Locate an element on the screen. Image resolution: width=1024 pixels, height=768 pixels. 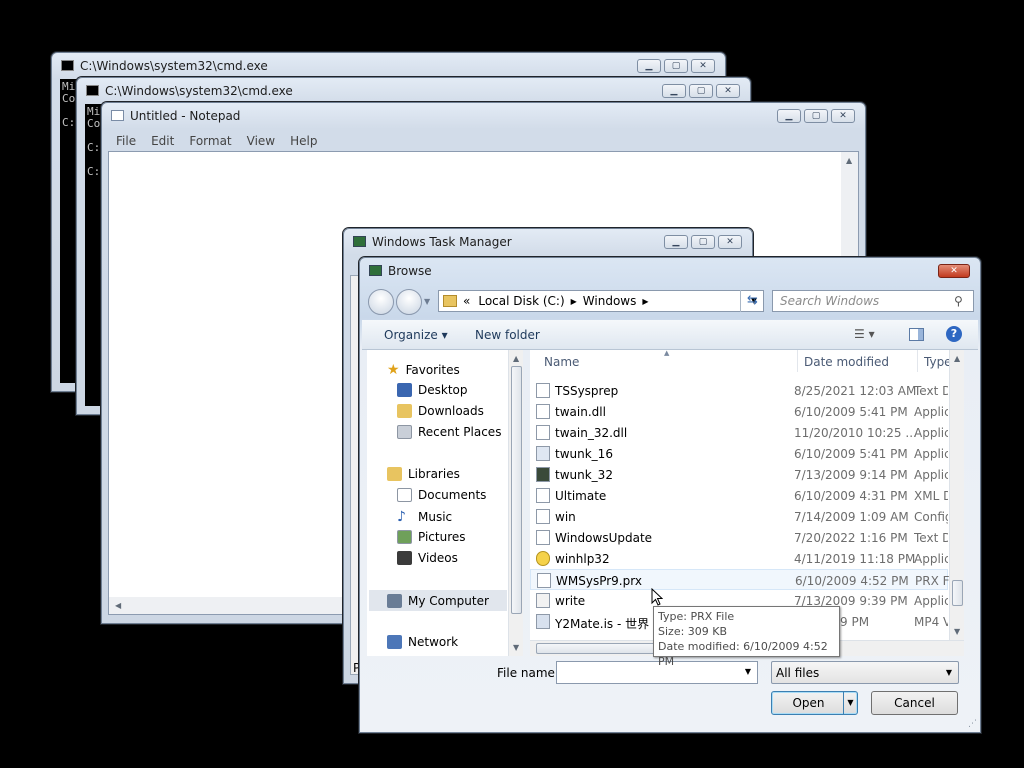
prx-file-icon is located at coordinates (544, 580).